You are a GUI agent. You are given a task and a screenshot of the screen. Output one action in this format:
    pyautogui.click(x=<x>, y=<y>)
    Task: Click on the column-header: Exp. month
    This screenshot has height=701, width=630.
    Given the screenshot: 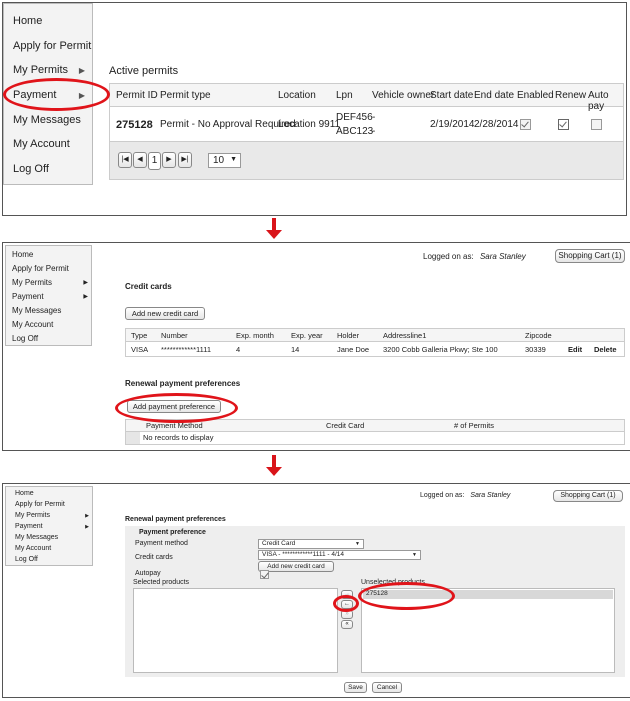 What is the action you would take?
    pyautogui.click(x=255, y=335)
    